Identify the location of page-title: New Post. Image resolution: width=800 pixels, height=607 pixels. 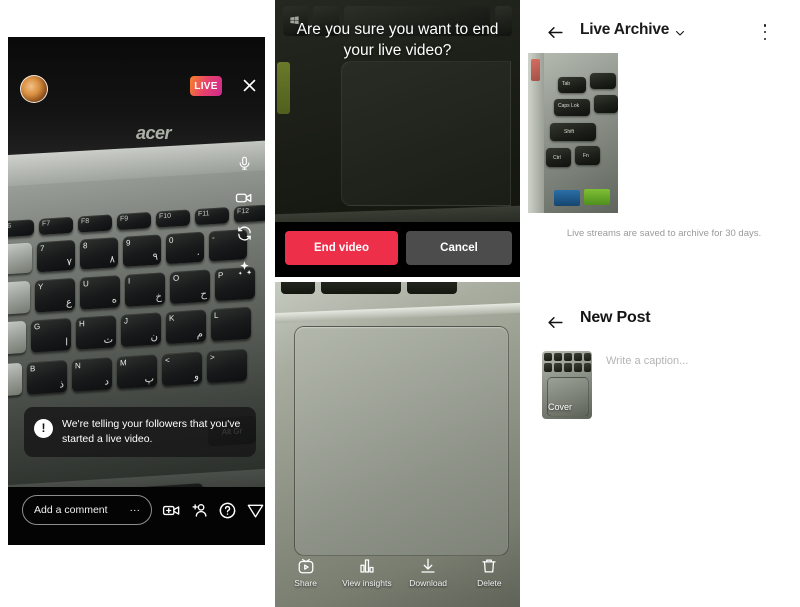
(615, 317).